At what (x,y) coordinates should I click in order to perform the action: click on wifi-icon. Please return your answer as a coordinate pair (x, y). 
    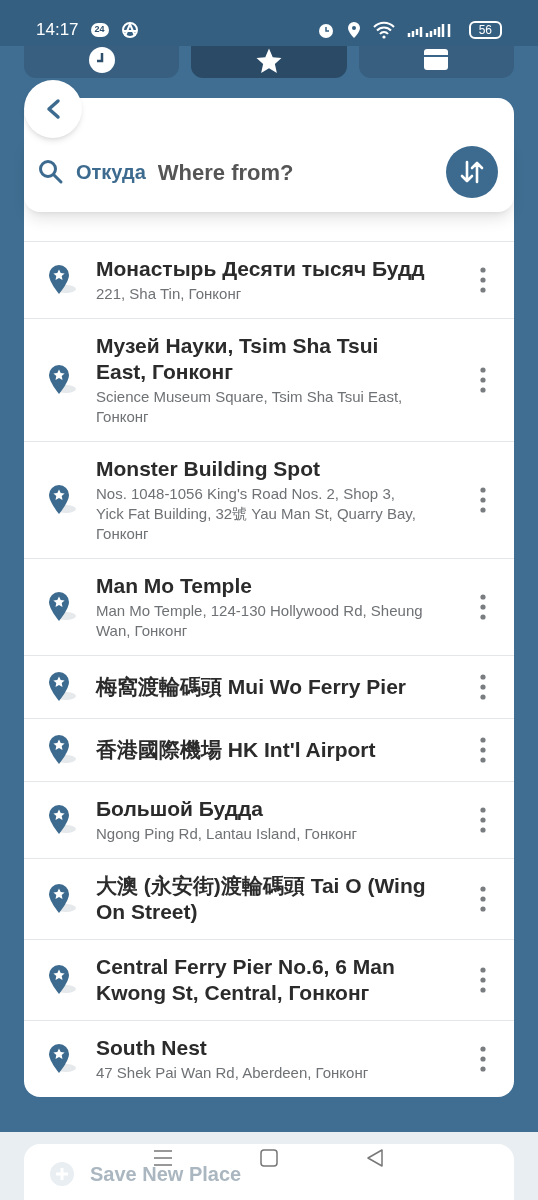
    Looking at the image, I should click on (383, 30).